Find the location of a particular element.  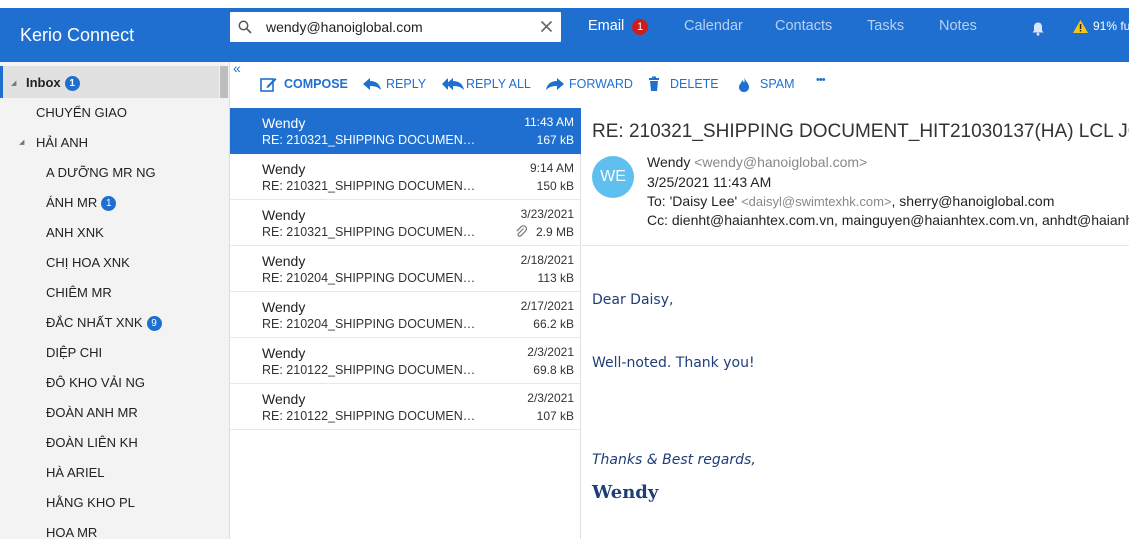

email-unread-badge: 1 is located at coordinates (640, 27).